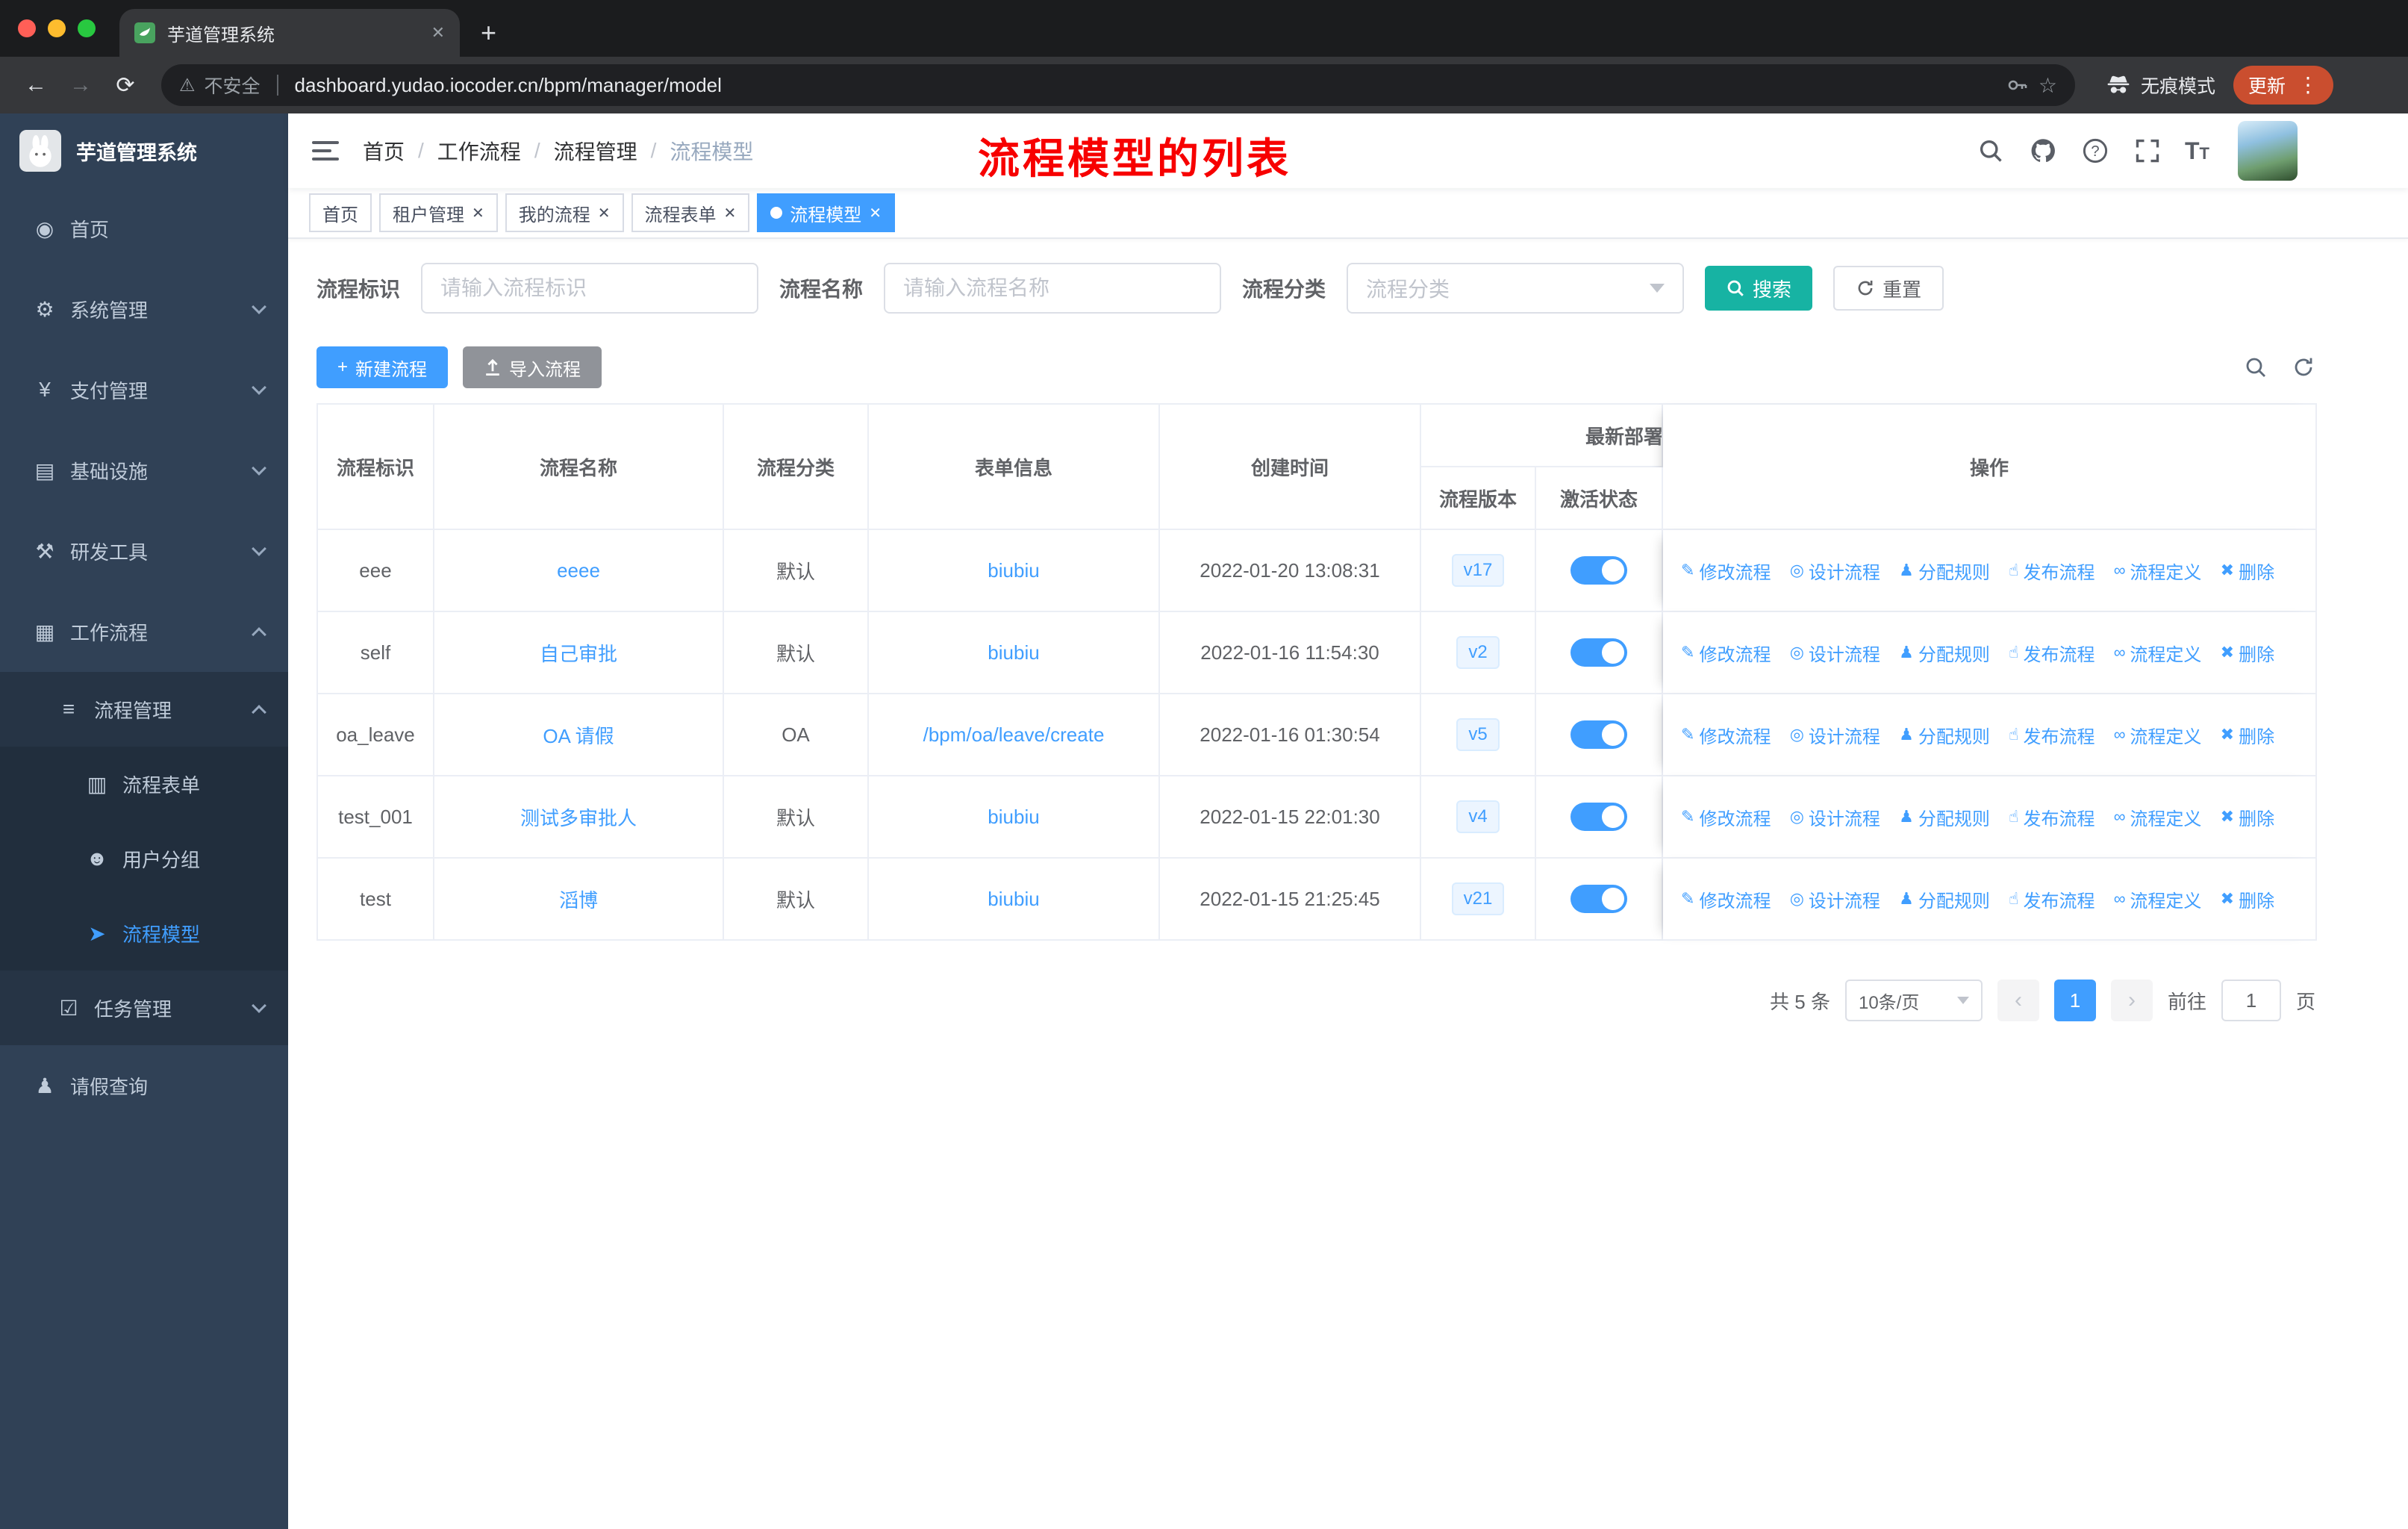 This screenshot has height=1529, width=2408. What do you see at coordinates (1759, 289) in the screenshot?
I see `search-button: 搜索` at bounding box center [1759, 289].